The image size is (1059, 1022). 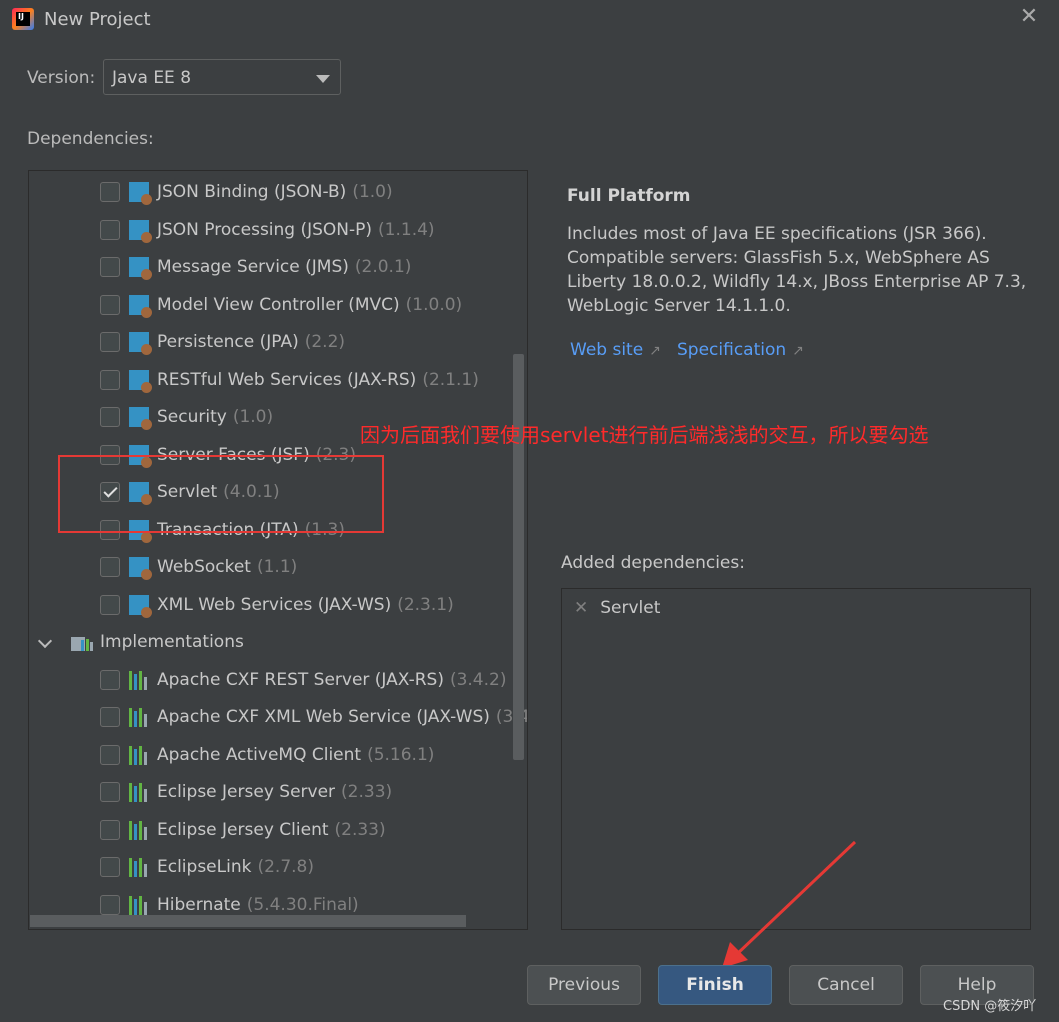 I want to click on annotation-arrow, so click(x=789, y=904).